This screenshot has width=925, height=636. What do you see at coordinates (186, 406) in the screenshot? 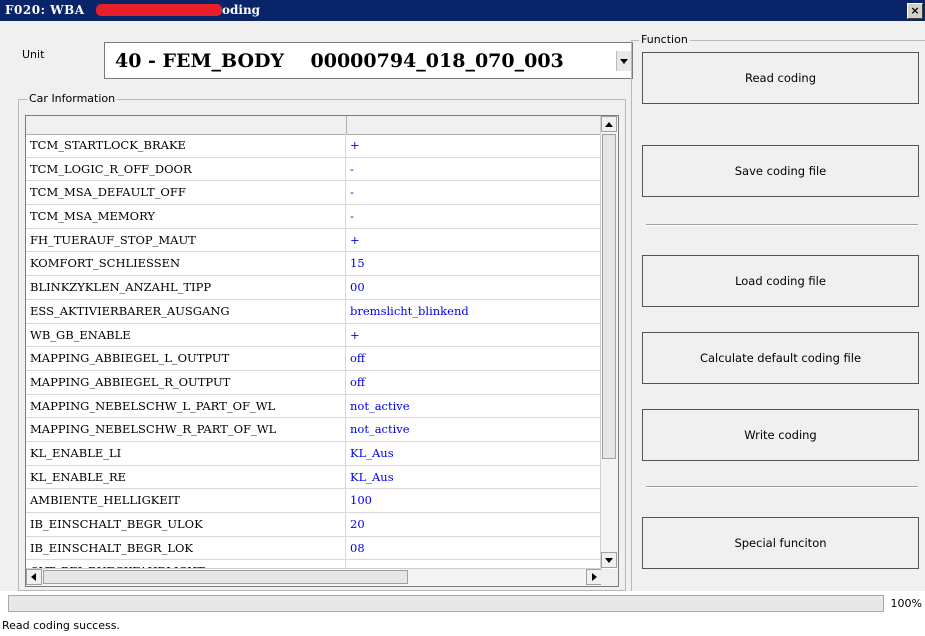
I see `coding-parameter-name: MAPPING_NEBELSCHW_L_PART_OF_WL` at bounding box center [186, 406].